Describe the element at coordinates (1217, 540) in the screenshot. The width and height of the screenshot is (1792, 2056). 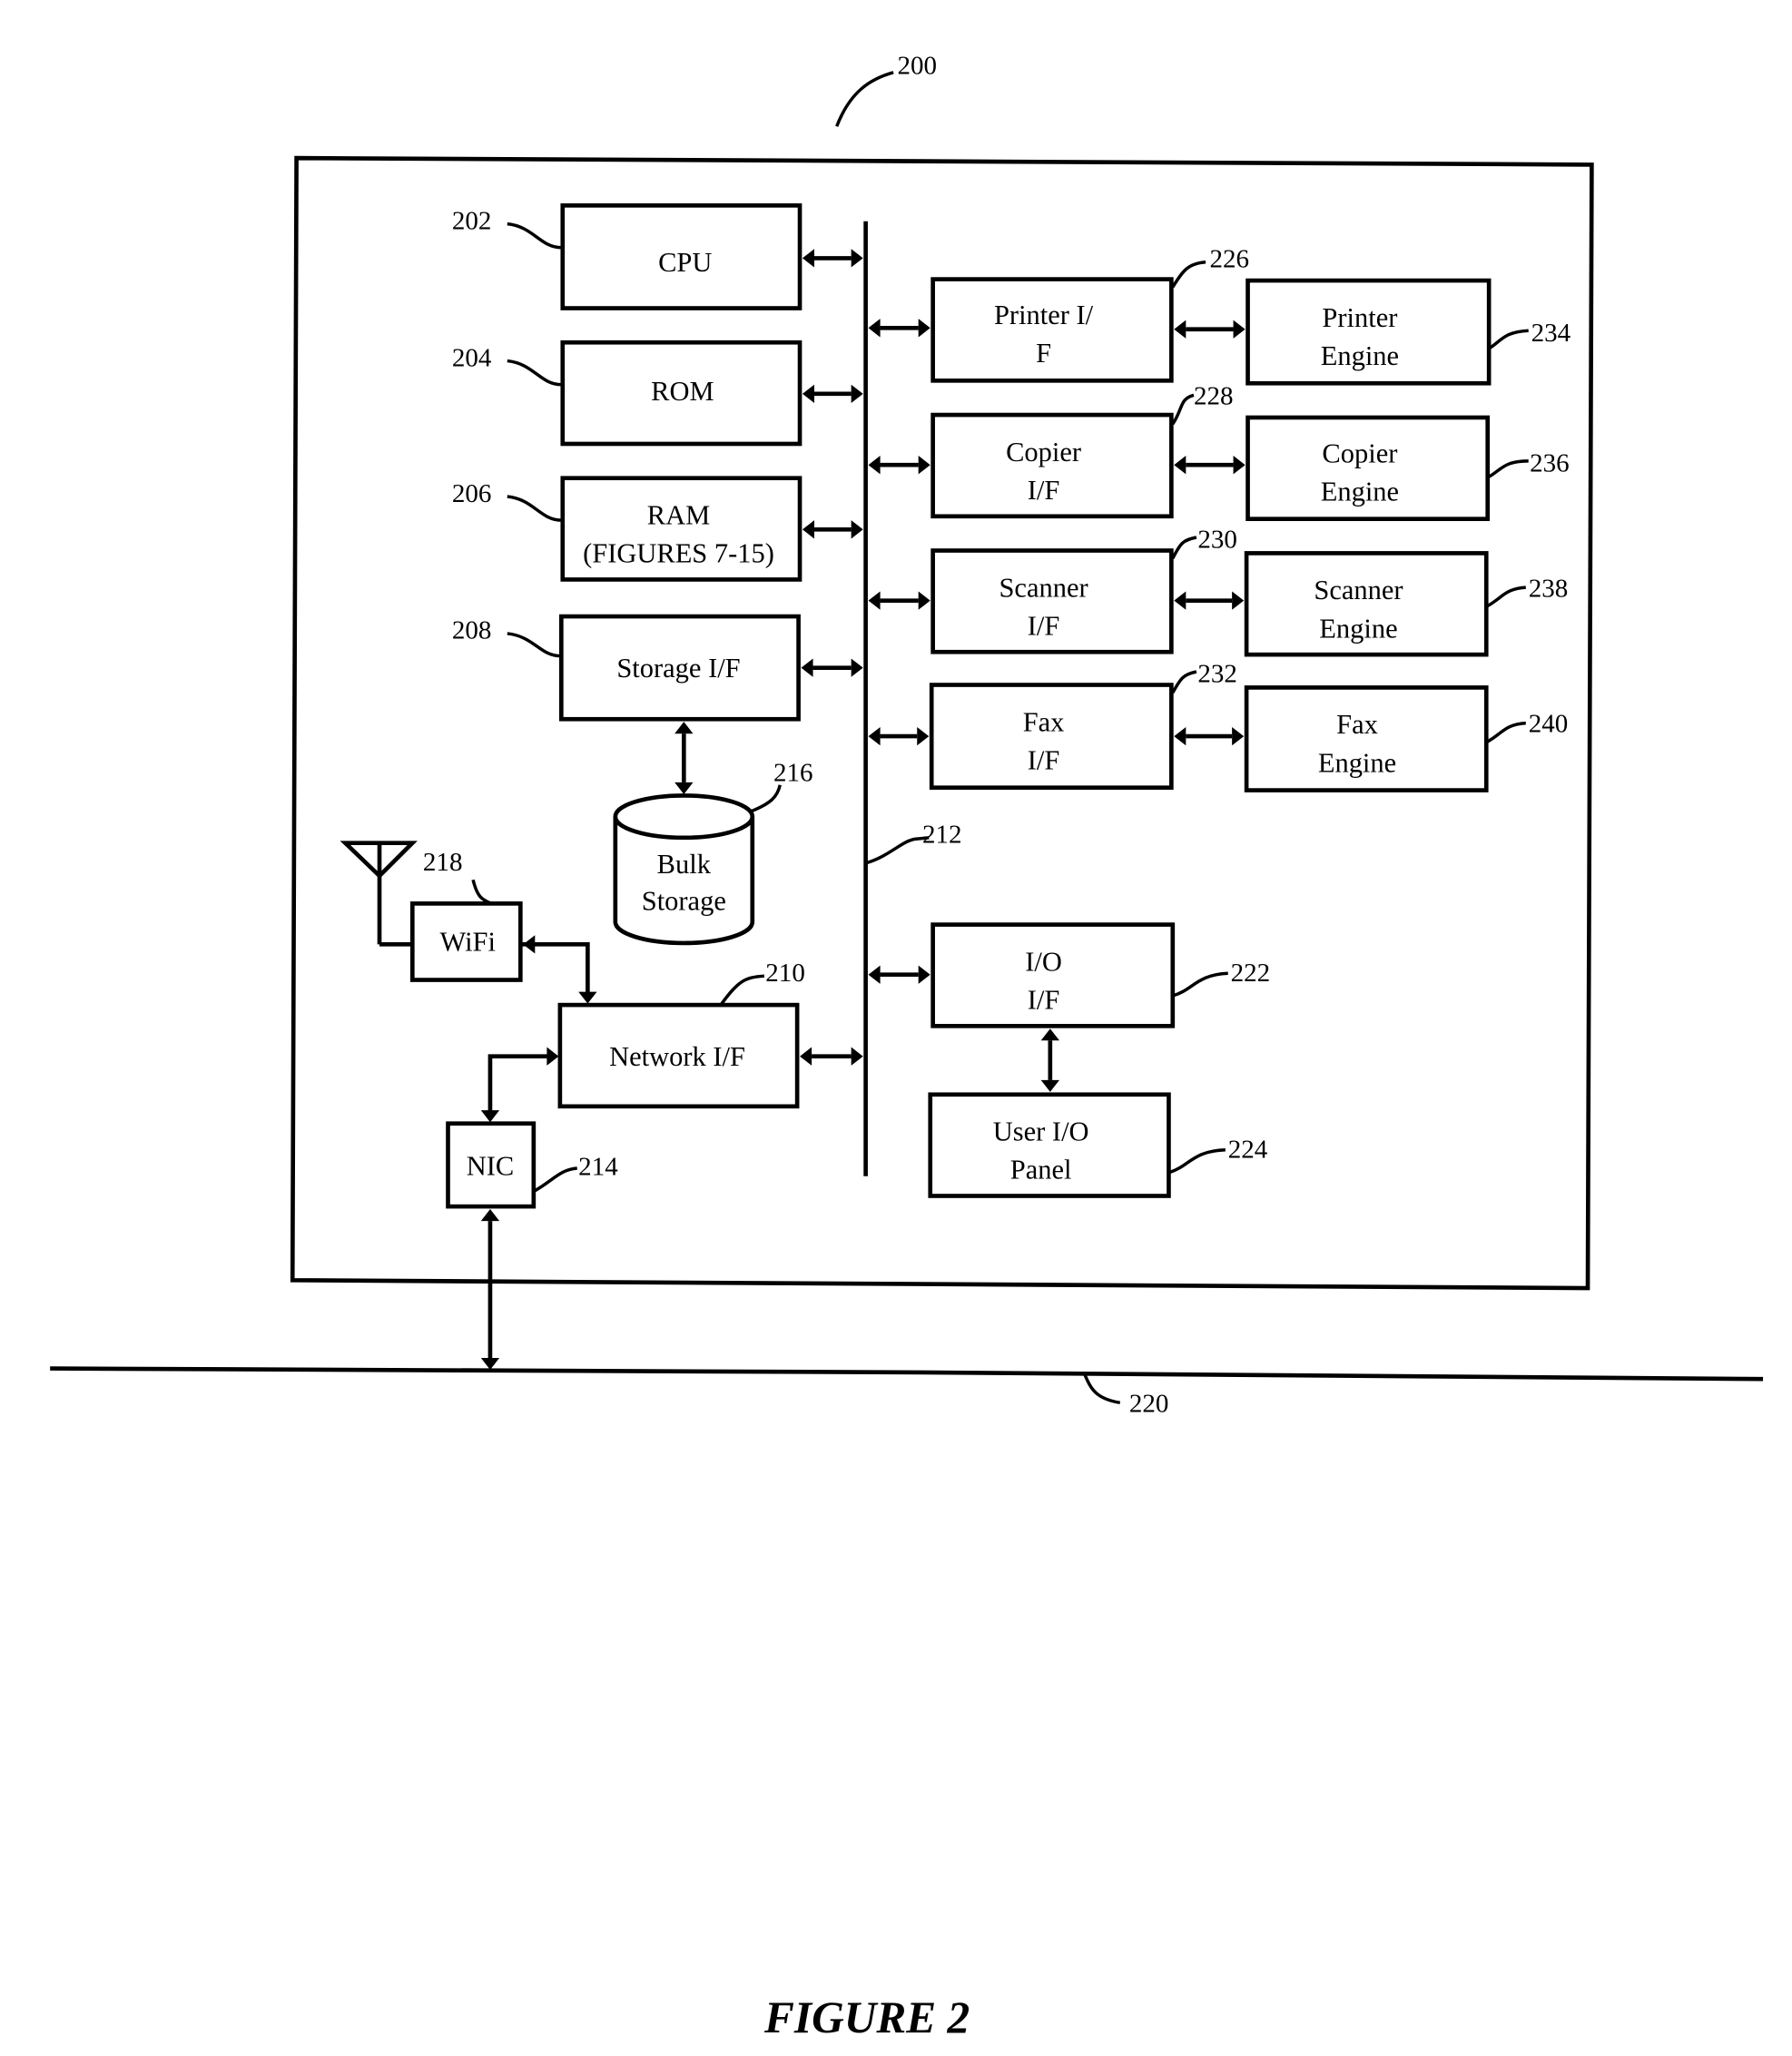
I see `scanner-if-ref: 230` at that location.